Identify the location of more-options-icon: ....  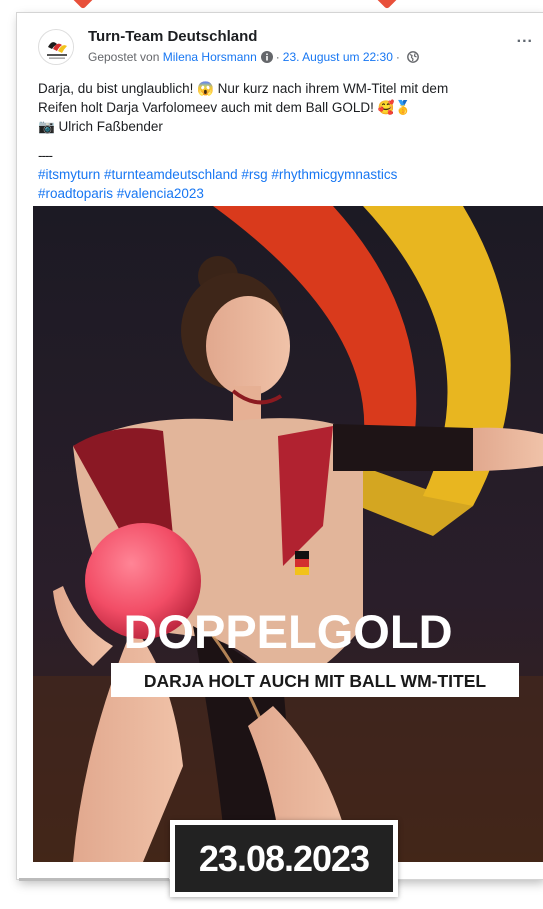
(525, 38).